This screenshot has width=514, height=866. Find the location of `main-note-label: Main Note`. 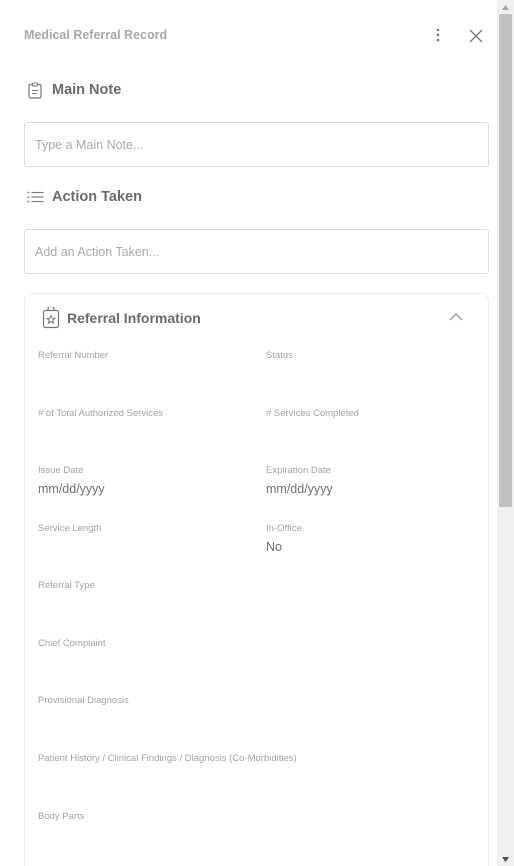

main-note-label: Main Note is located at coordinates (87, 90).